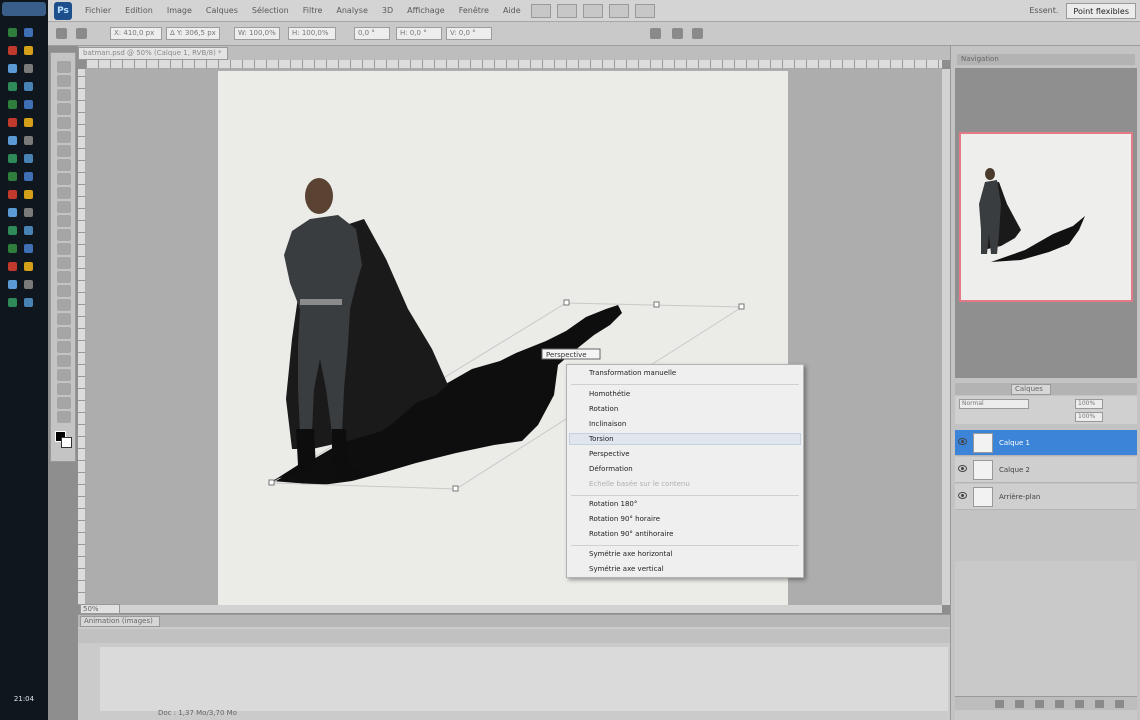 The image size is (1140, 720). What do you see at coordinates (1046, 217) in the screenshot?
I see `navigator-thumbnail` at bounding box center [1046, 217].